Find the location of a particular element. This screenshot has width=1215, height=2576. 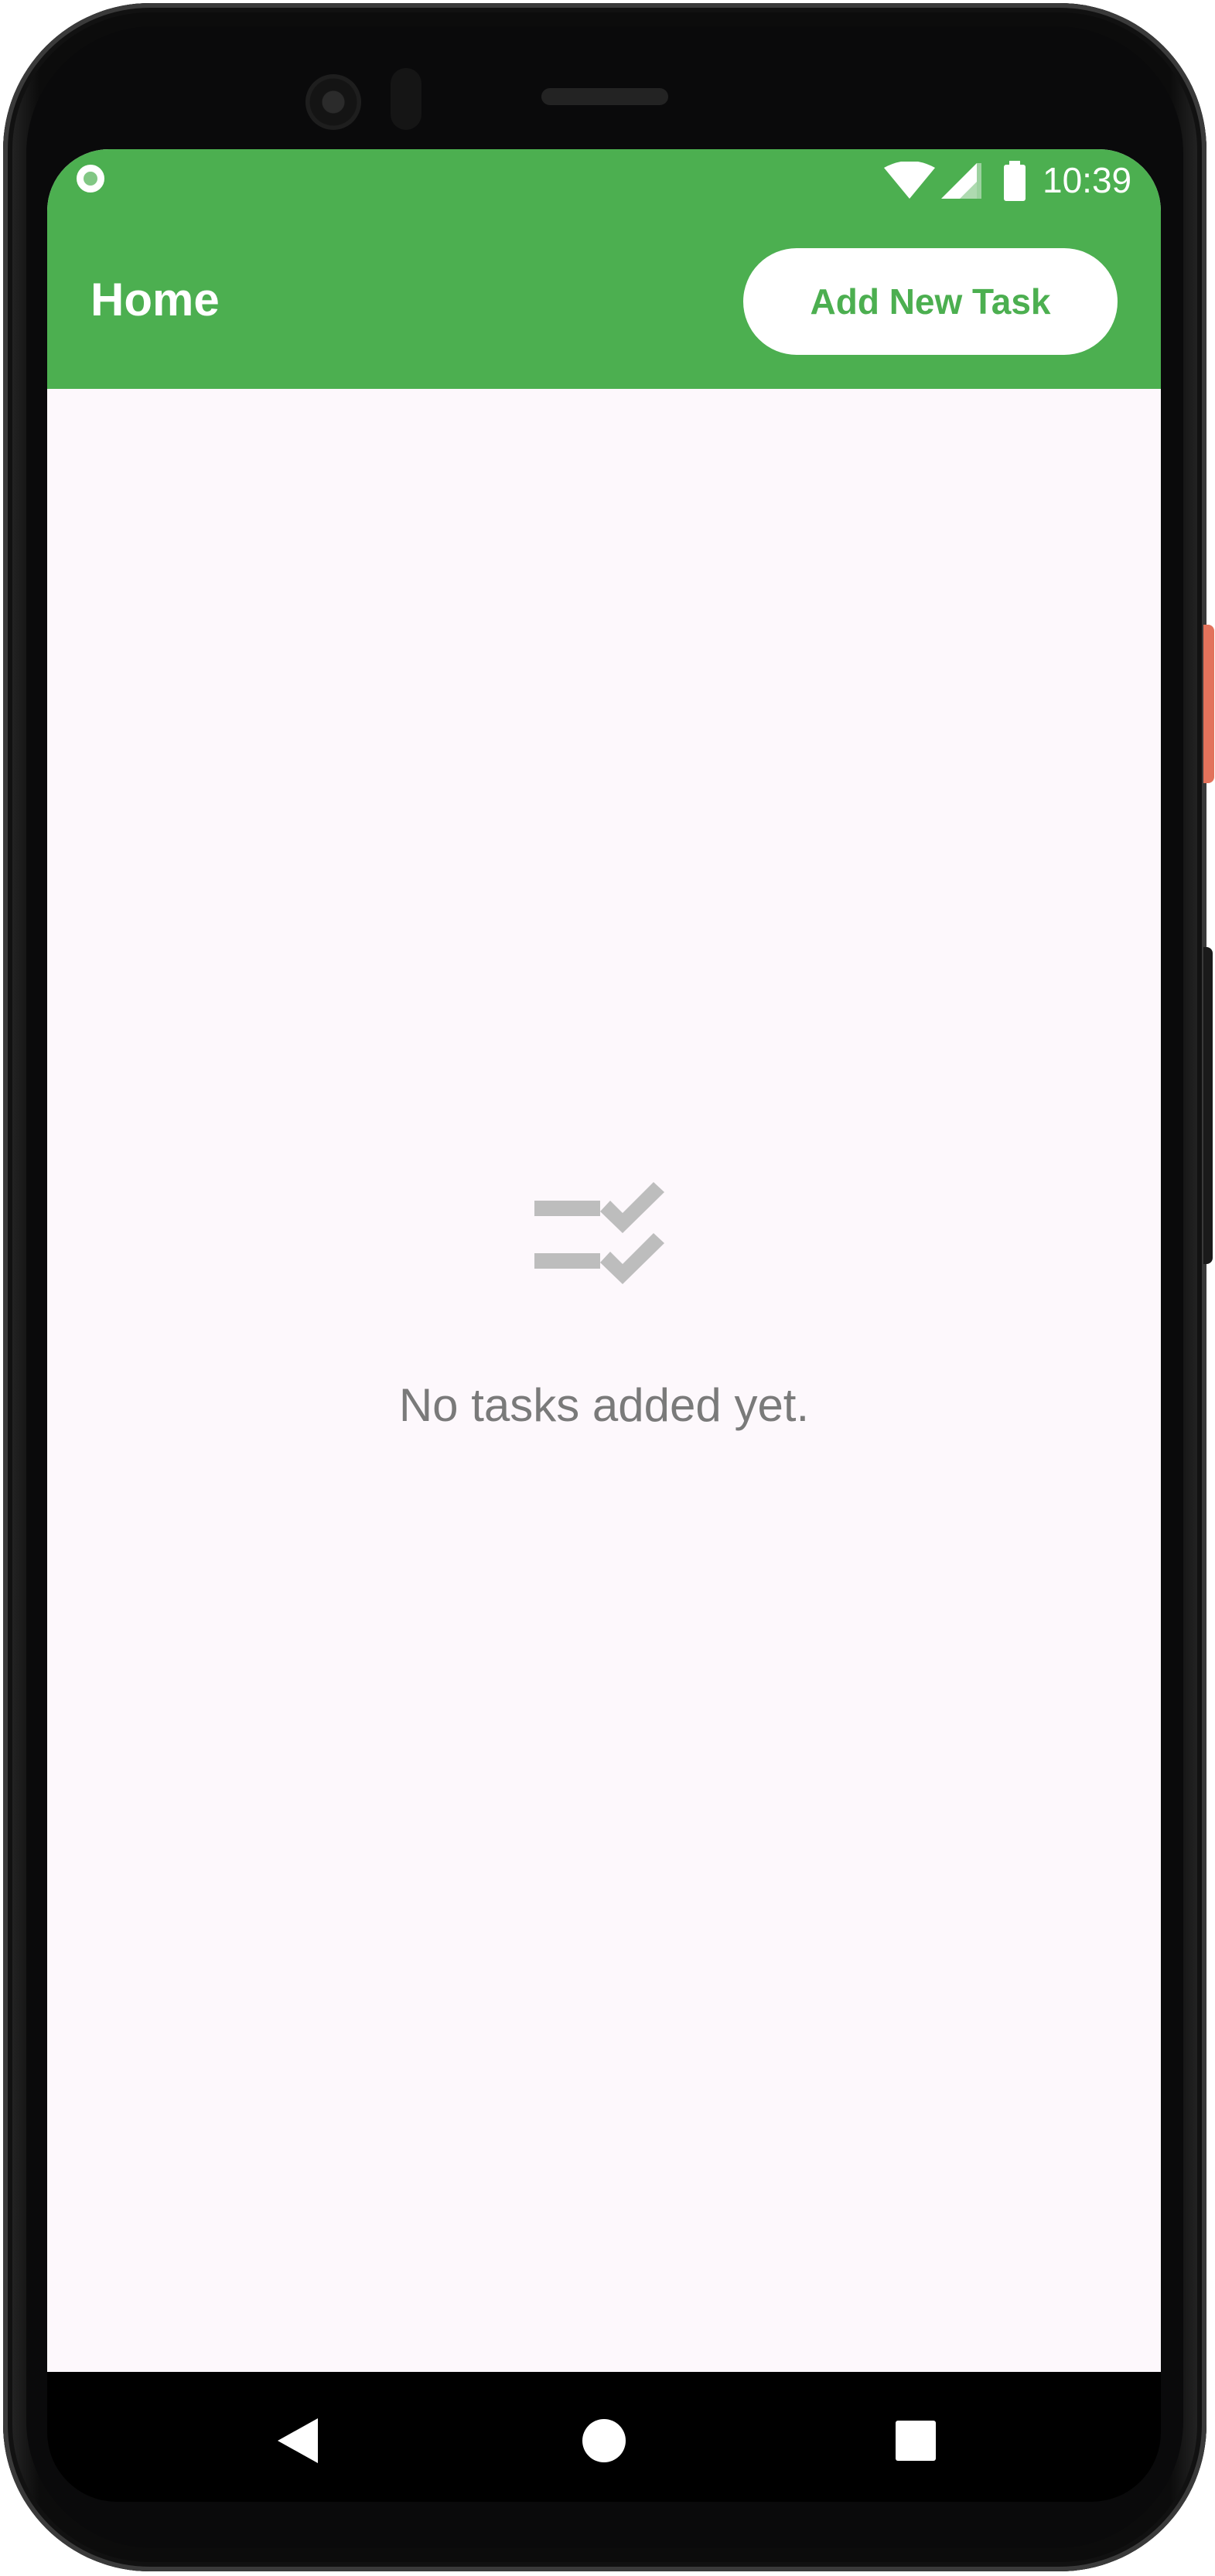

status-time: 10:39 is located at coordinates (1087, 180).